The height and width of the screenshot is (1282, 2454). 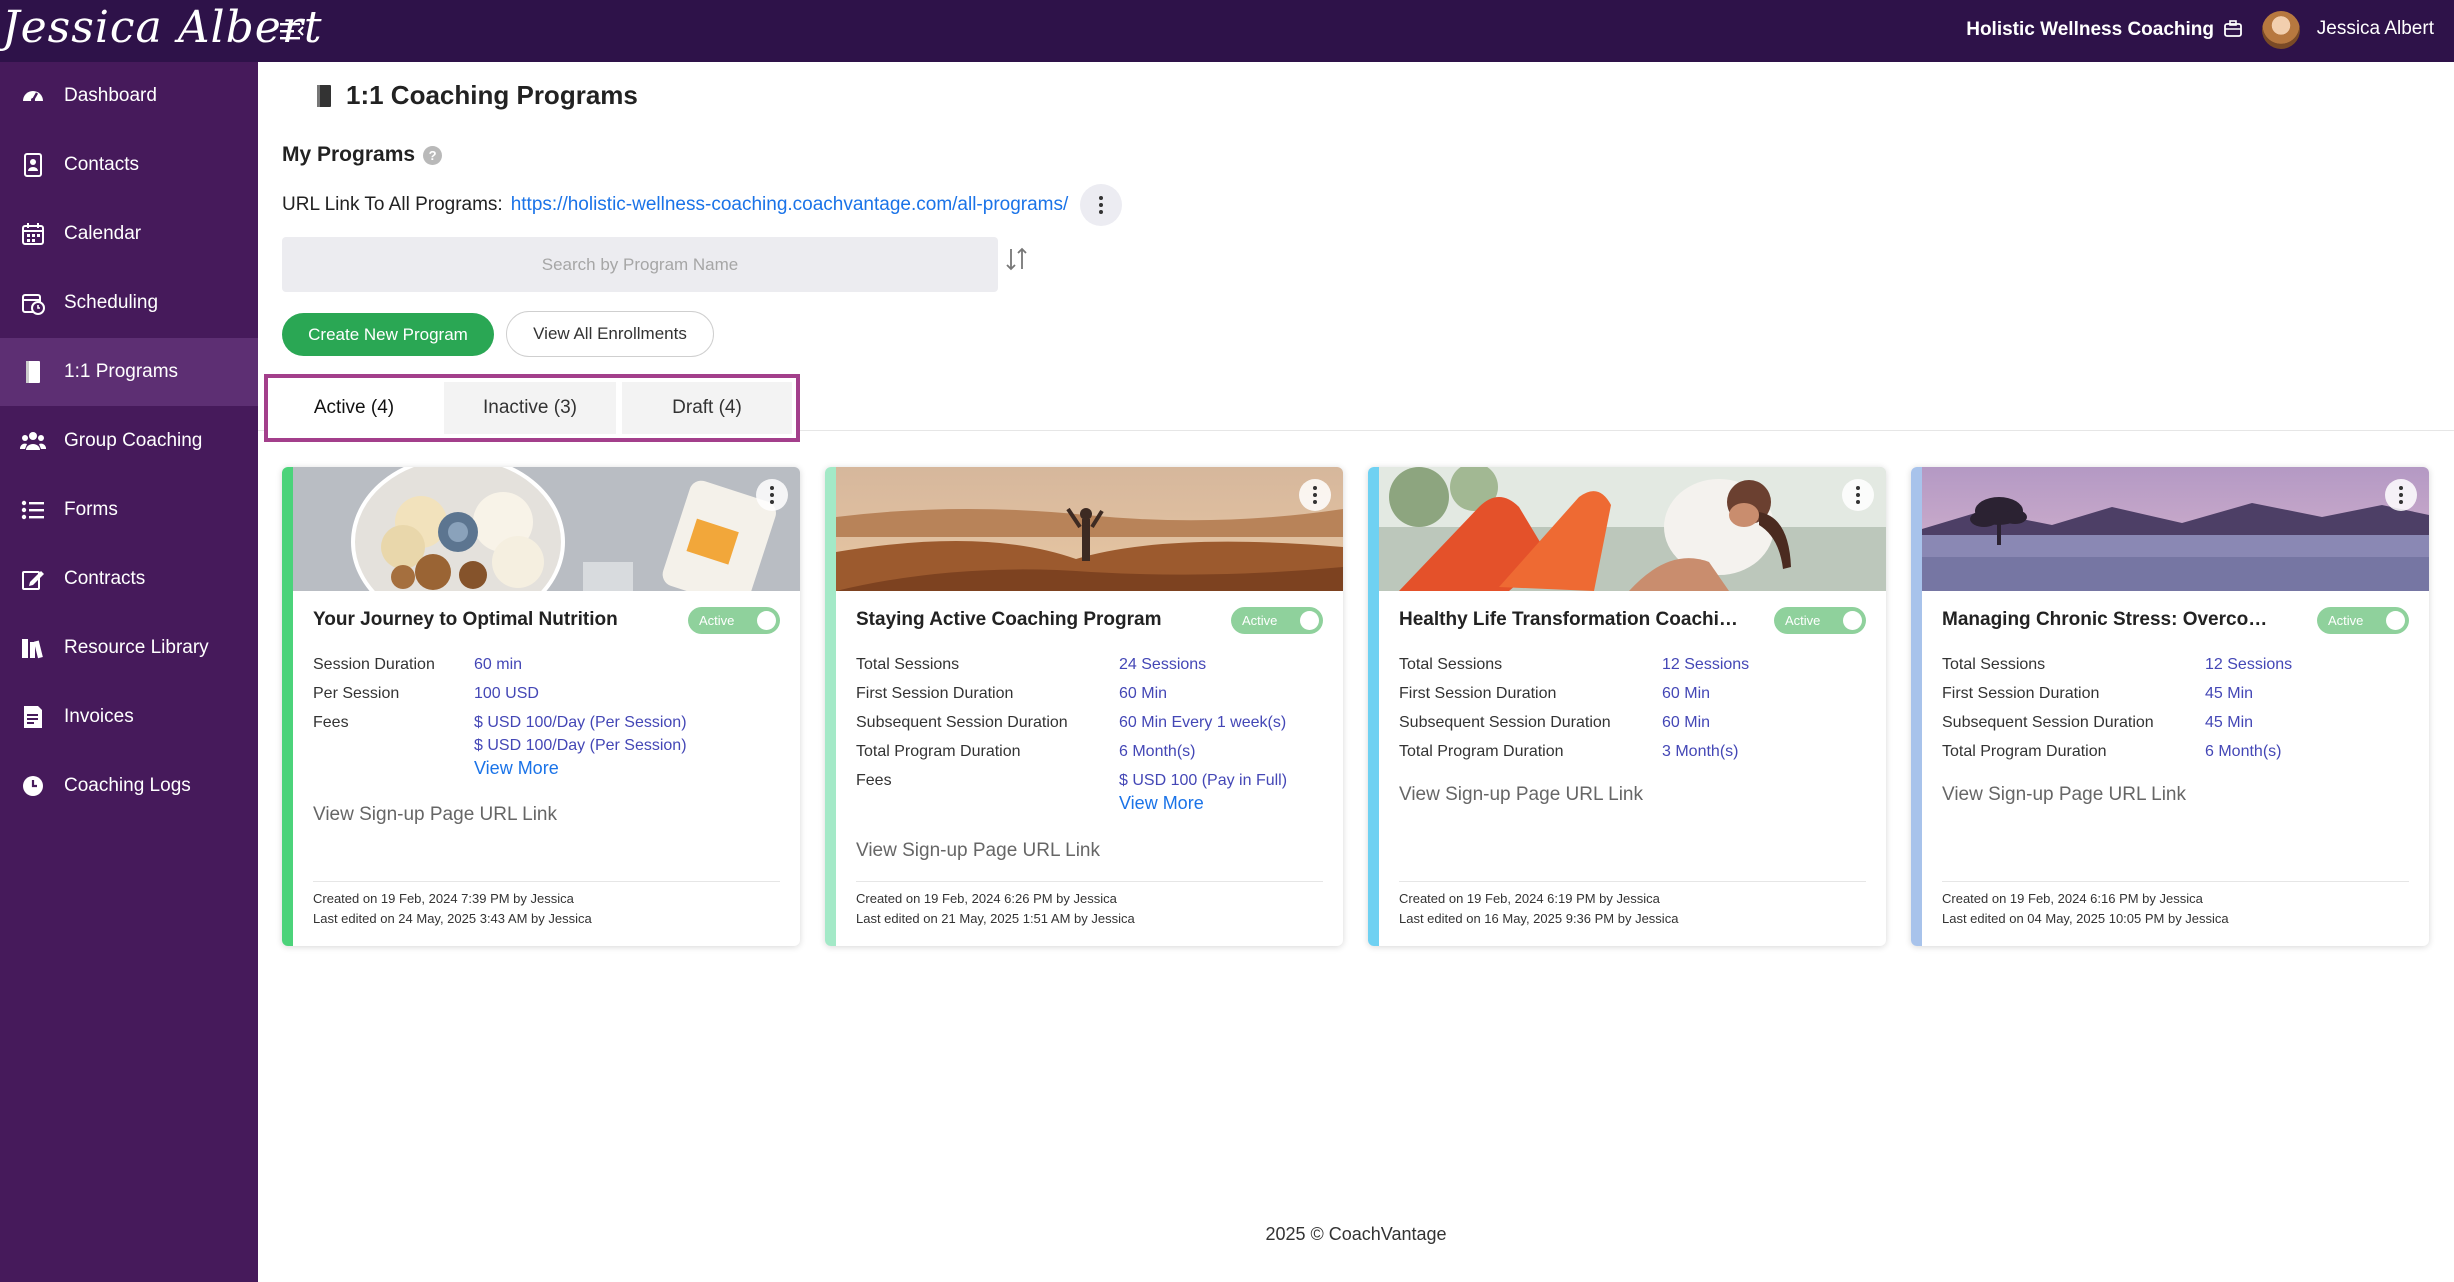 What do you see at coordinates (1916, 706) in the screenshot?
I see `card-accent` at bounding box center [1916, 706].